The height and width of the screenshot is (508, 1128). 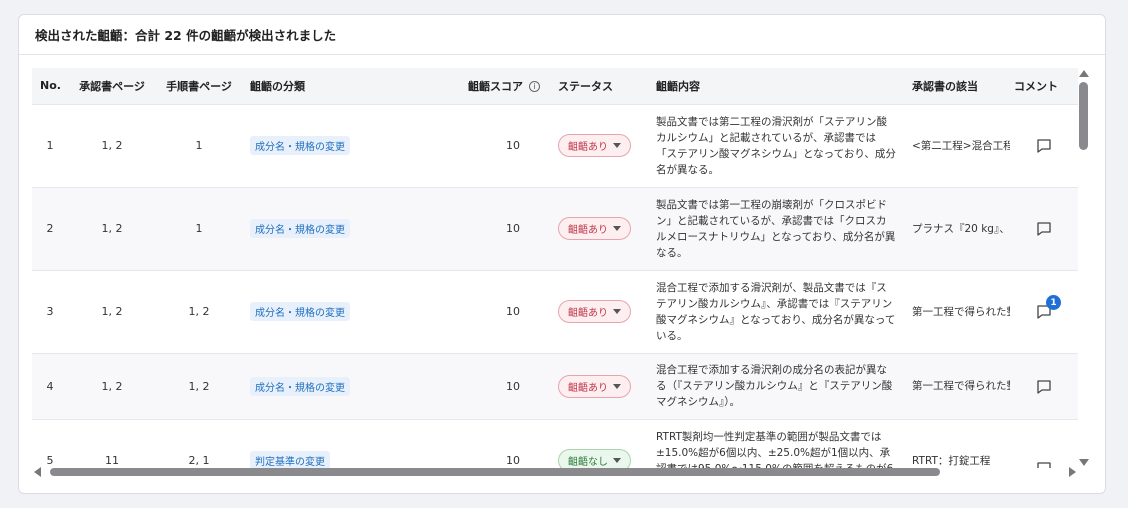 I want to click on scroll-left-icon, so click(x=37, y=472).